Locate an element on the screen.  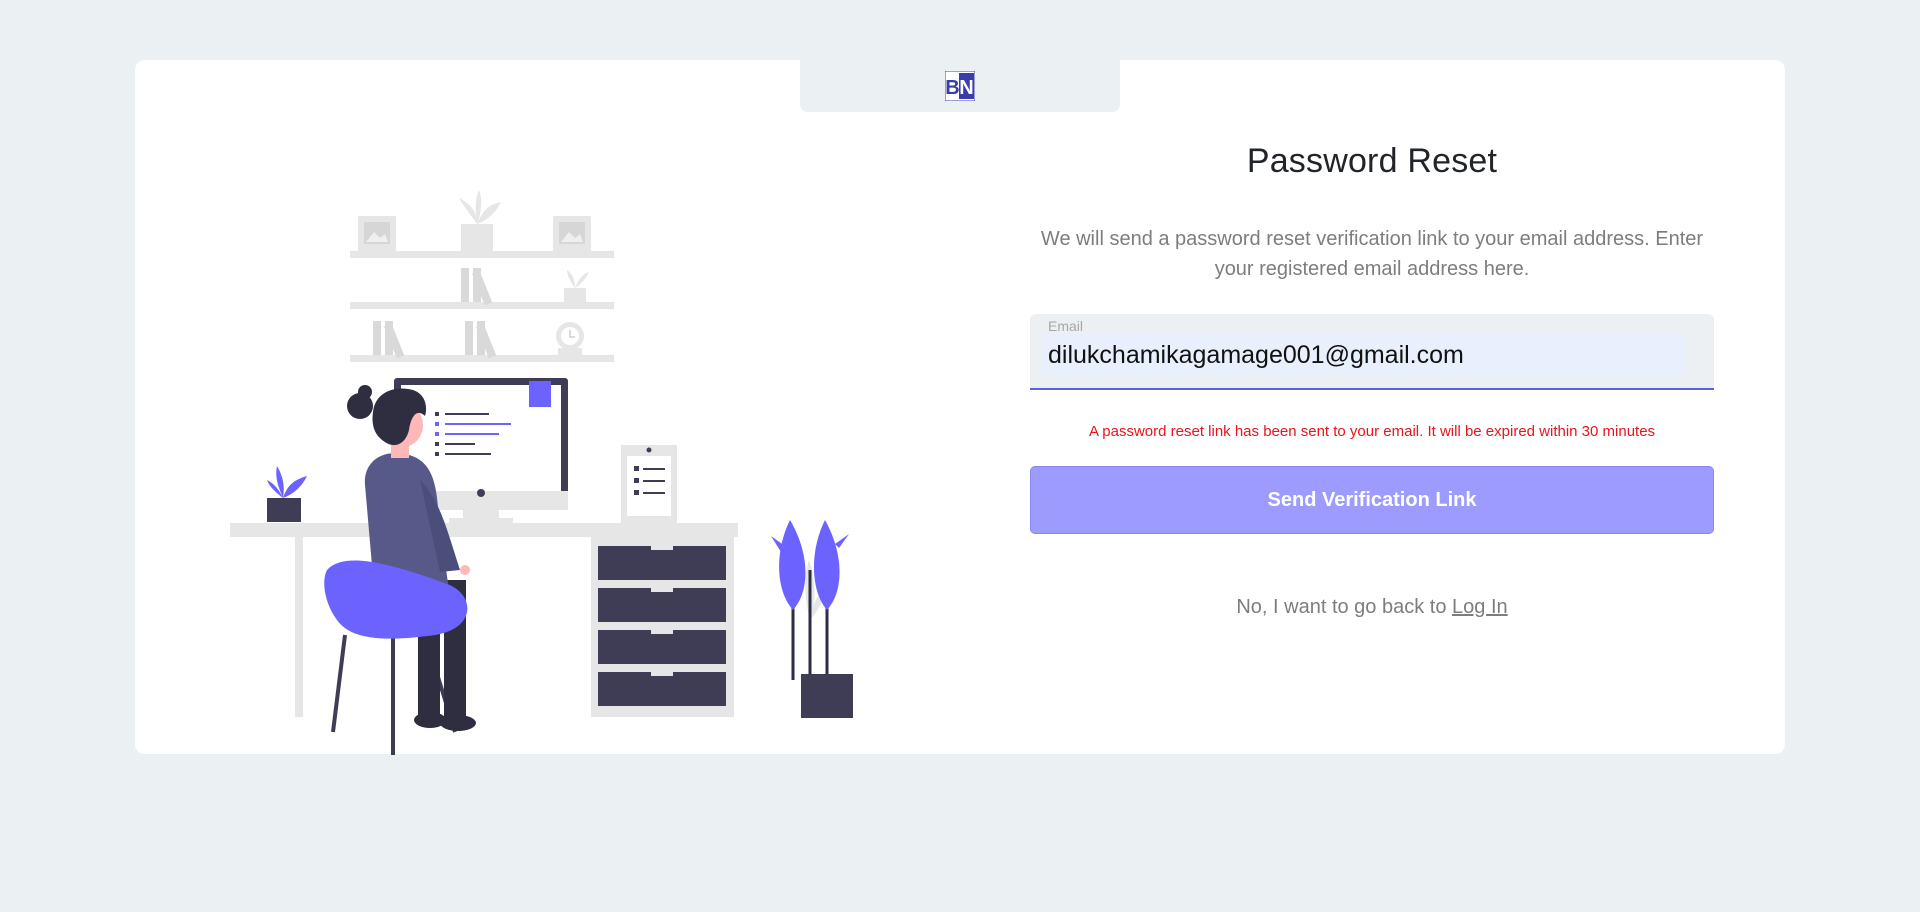
logo-letter-n: N is located at coordinates (966, 88).